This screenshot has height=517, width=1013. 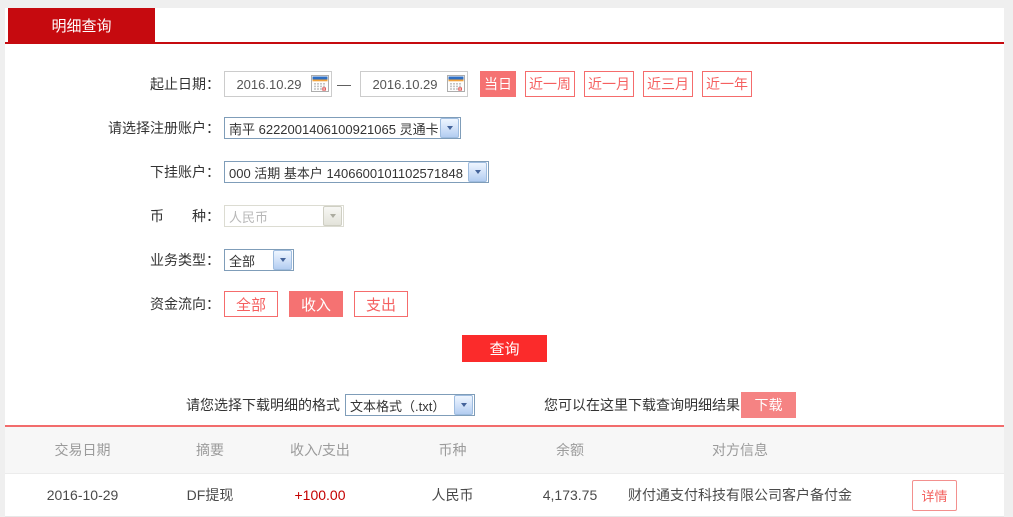 What do you see at coordinates (414, 84) in the screenshot?
I see `end-date-field` at bounding box center [414, 84].